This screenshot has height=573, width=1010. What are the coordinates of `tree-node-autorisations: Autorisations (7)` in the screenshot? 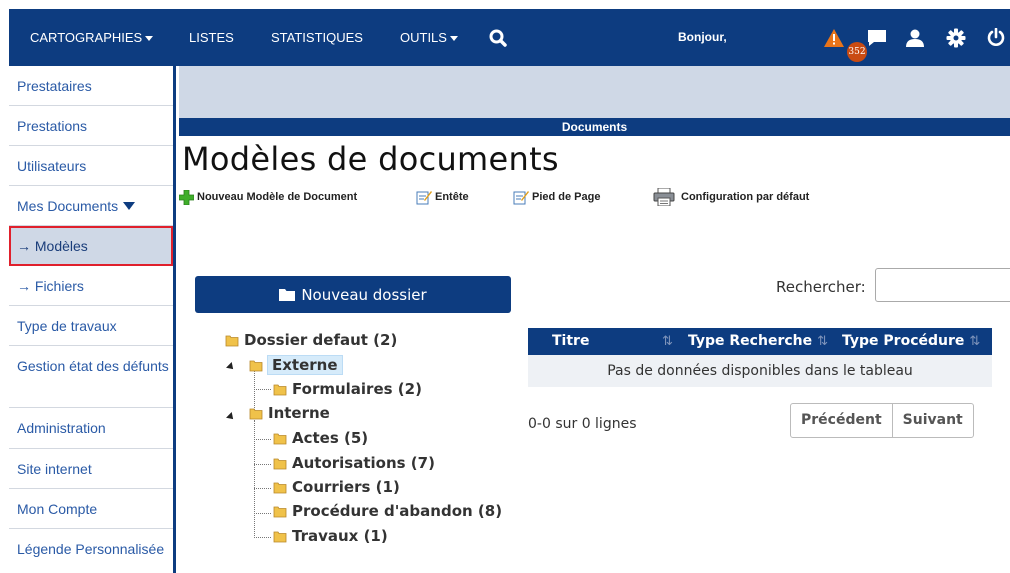 It's located at (354, 463).